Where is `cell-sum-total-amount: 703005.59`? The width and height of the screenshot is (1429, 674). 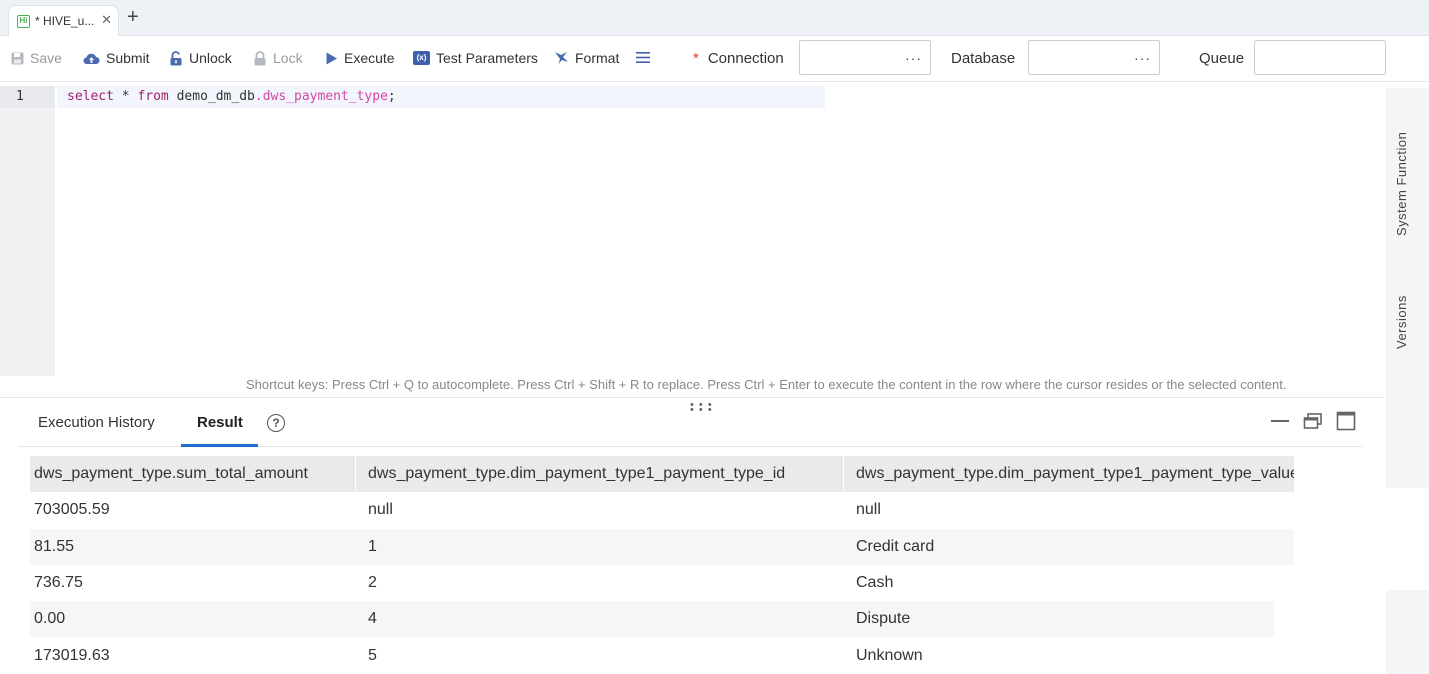 cell-sum-total-amount: 703005.59 is located at coordinates (72, 509).